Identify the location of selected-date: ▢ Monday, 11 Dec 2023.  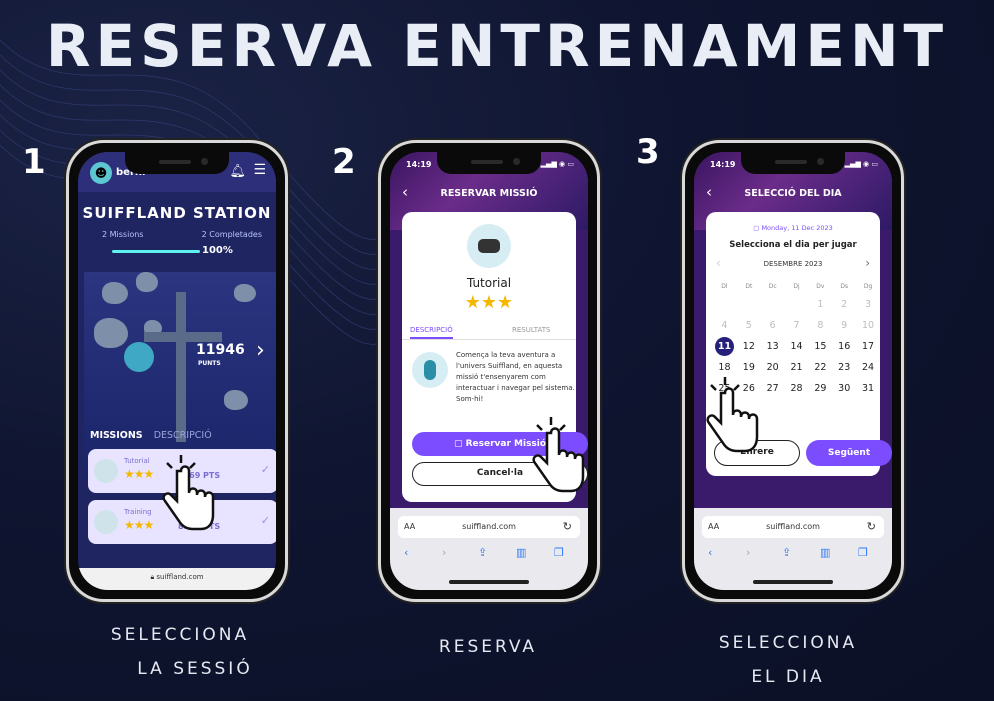
(793, 228).